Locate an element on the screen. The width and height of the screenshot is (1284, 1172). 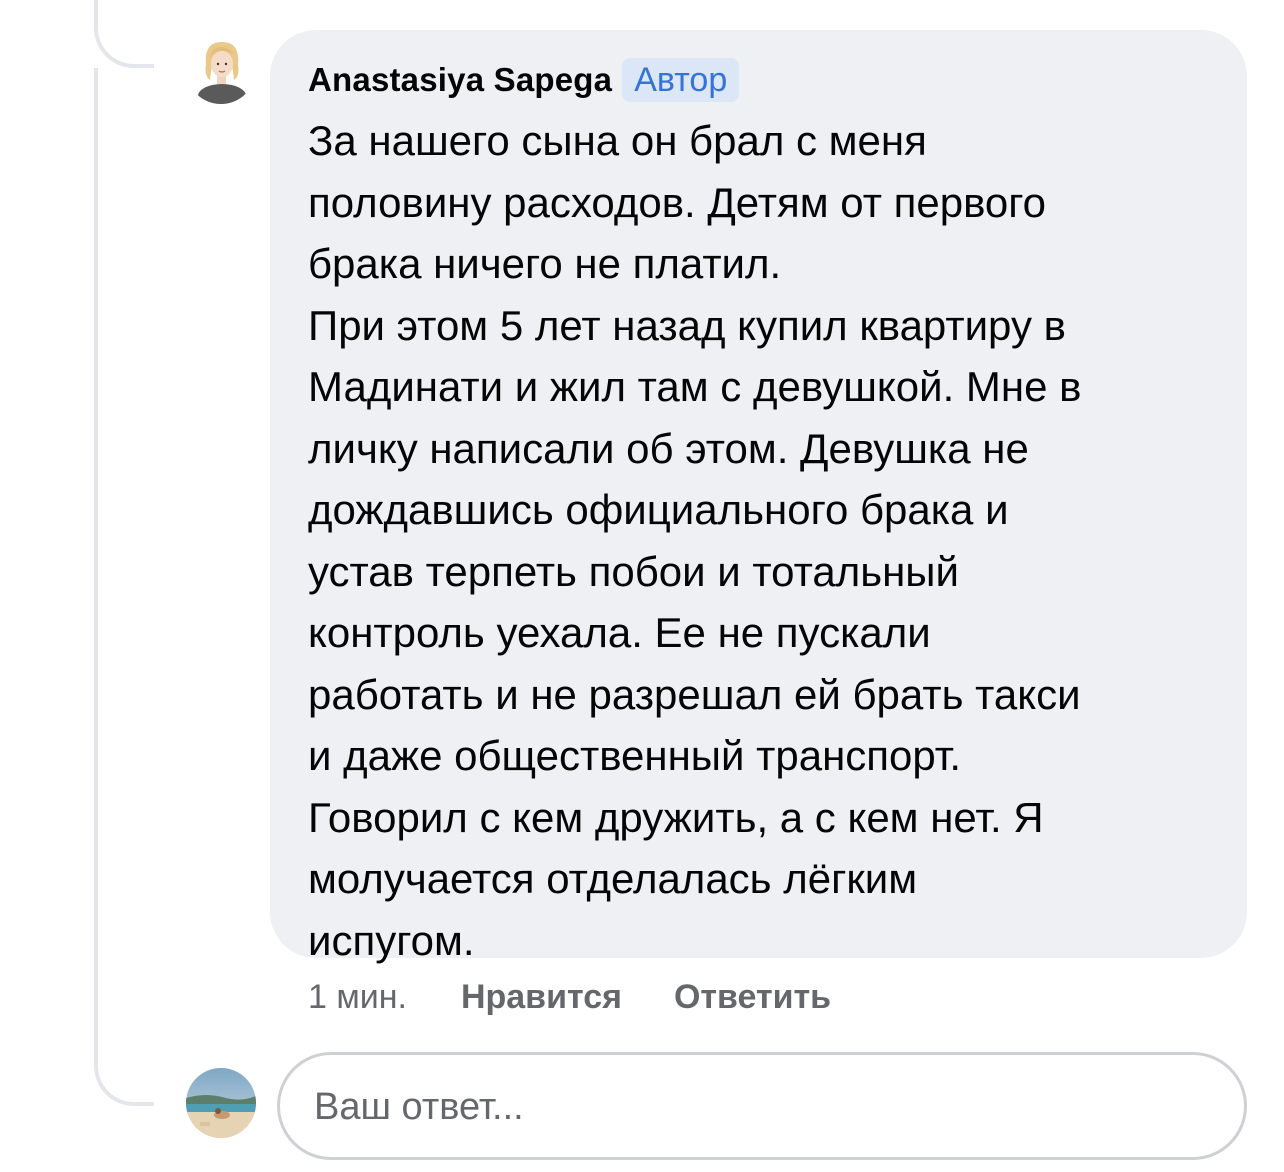
thread-connector-comment is located at coordinates (124, 39).